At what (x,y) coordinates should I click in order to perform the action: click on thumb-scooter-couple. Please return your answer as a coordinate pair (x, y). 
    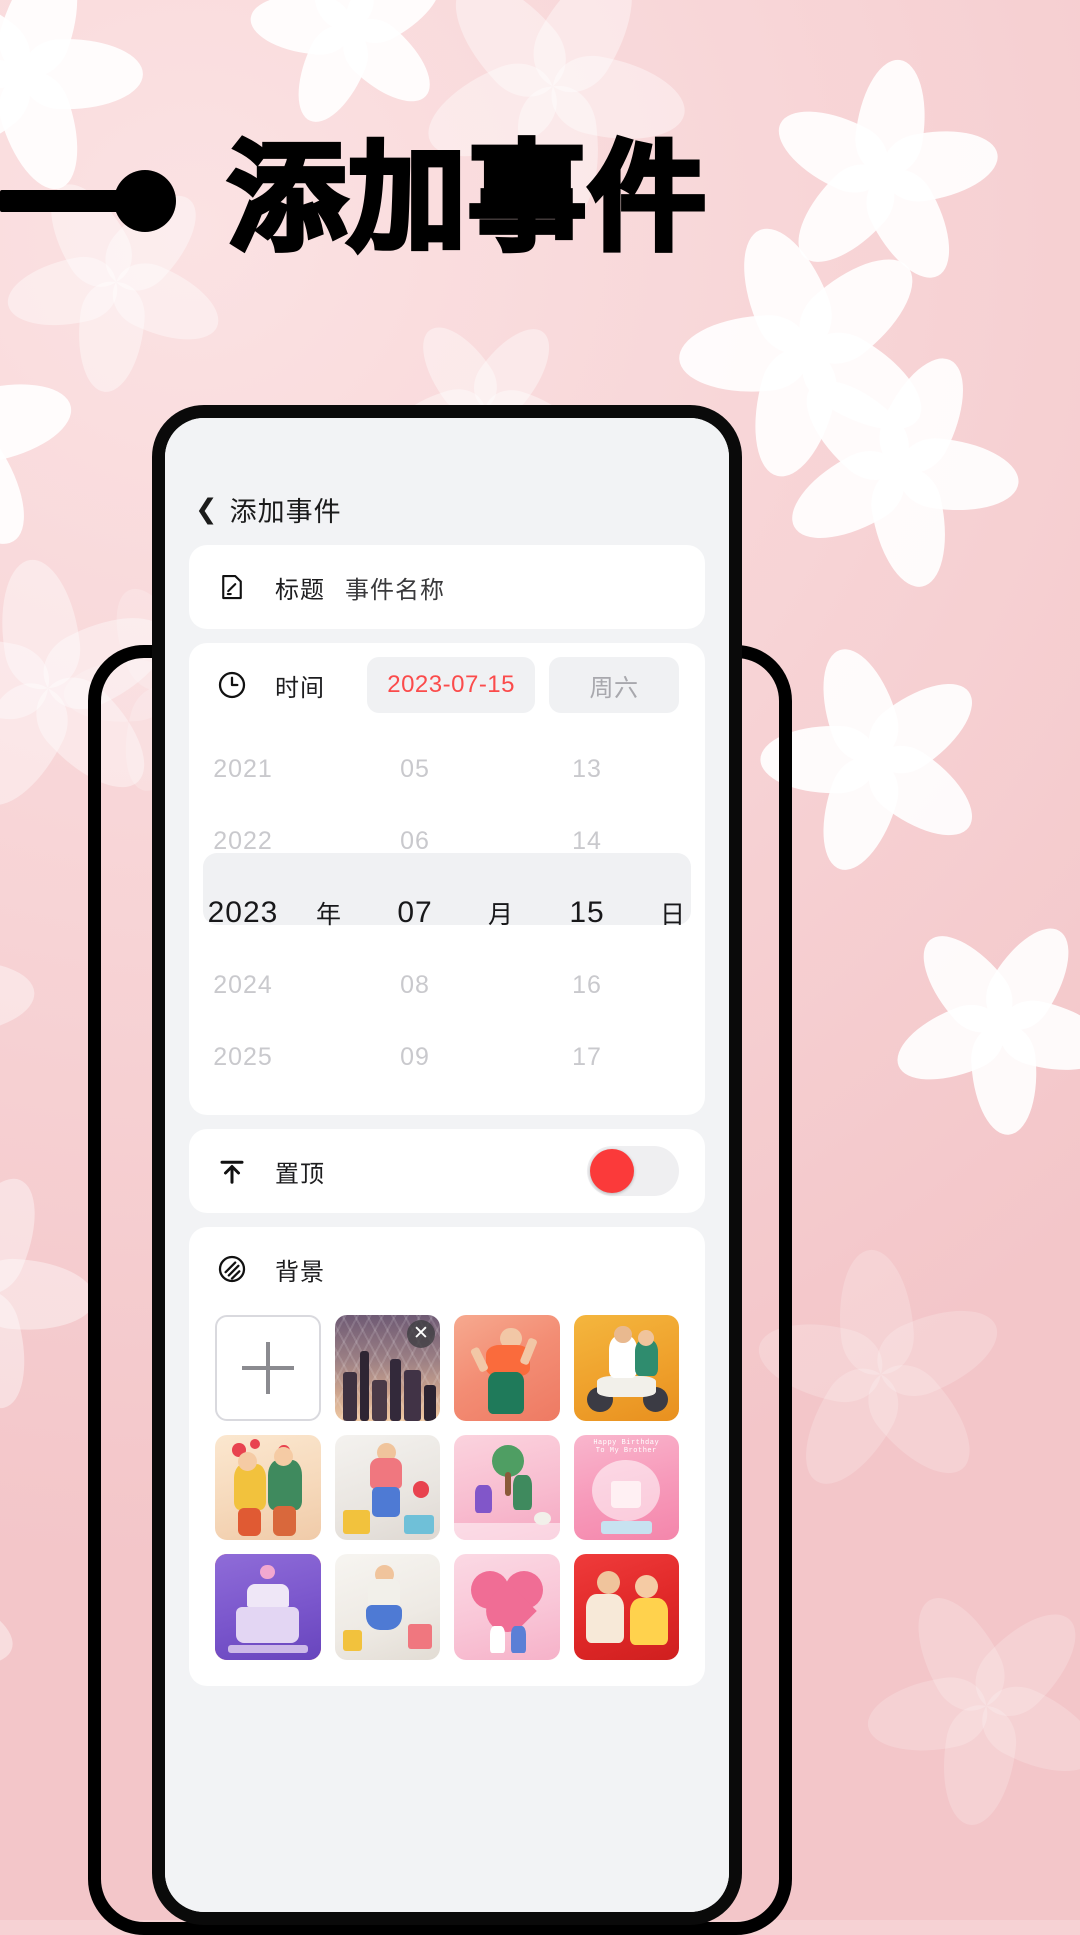
    Looking at the image, I should click on (626, 1368).